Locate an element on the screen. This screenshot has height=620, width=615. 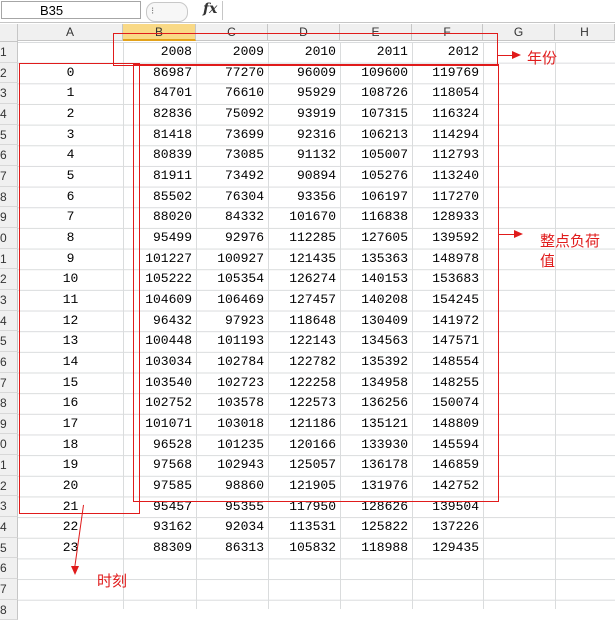
formula-bar: B35 ⁝ fx is located at coordinates (307, 11).